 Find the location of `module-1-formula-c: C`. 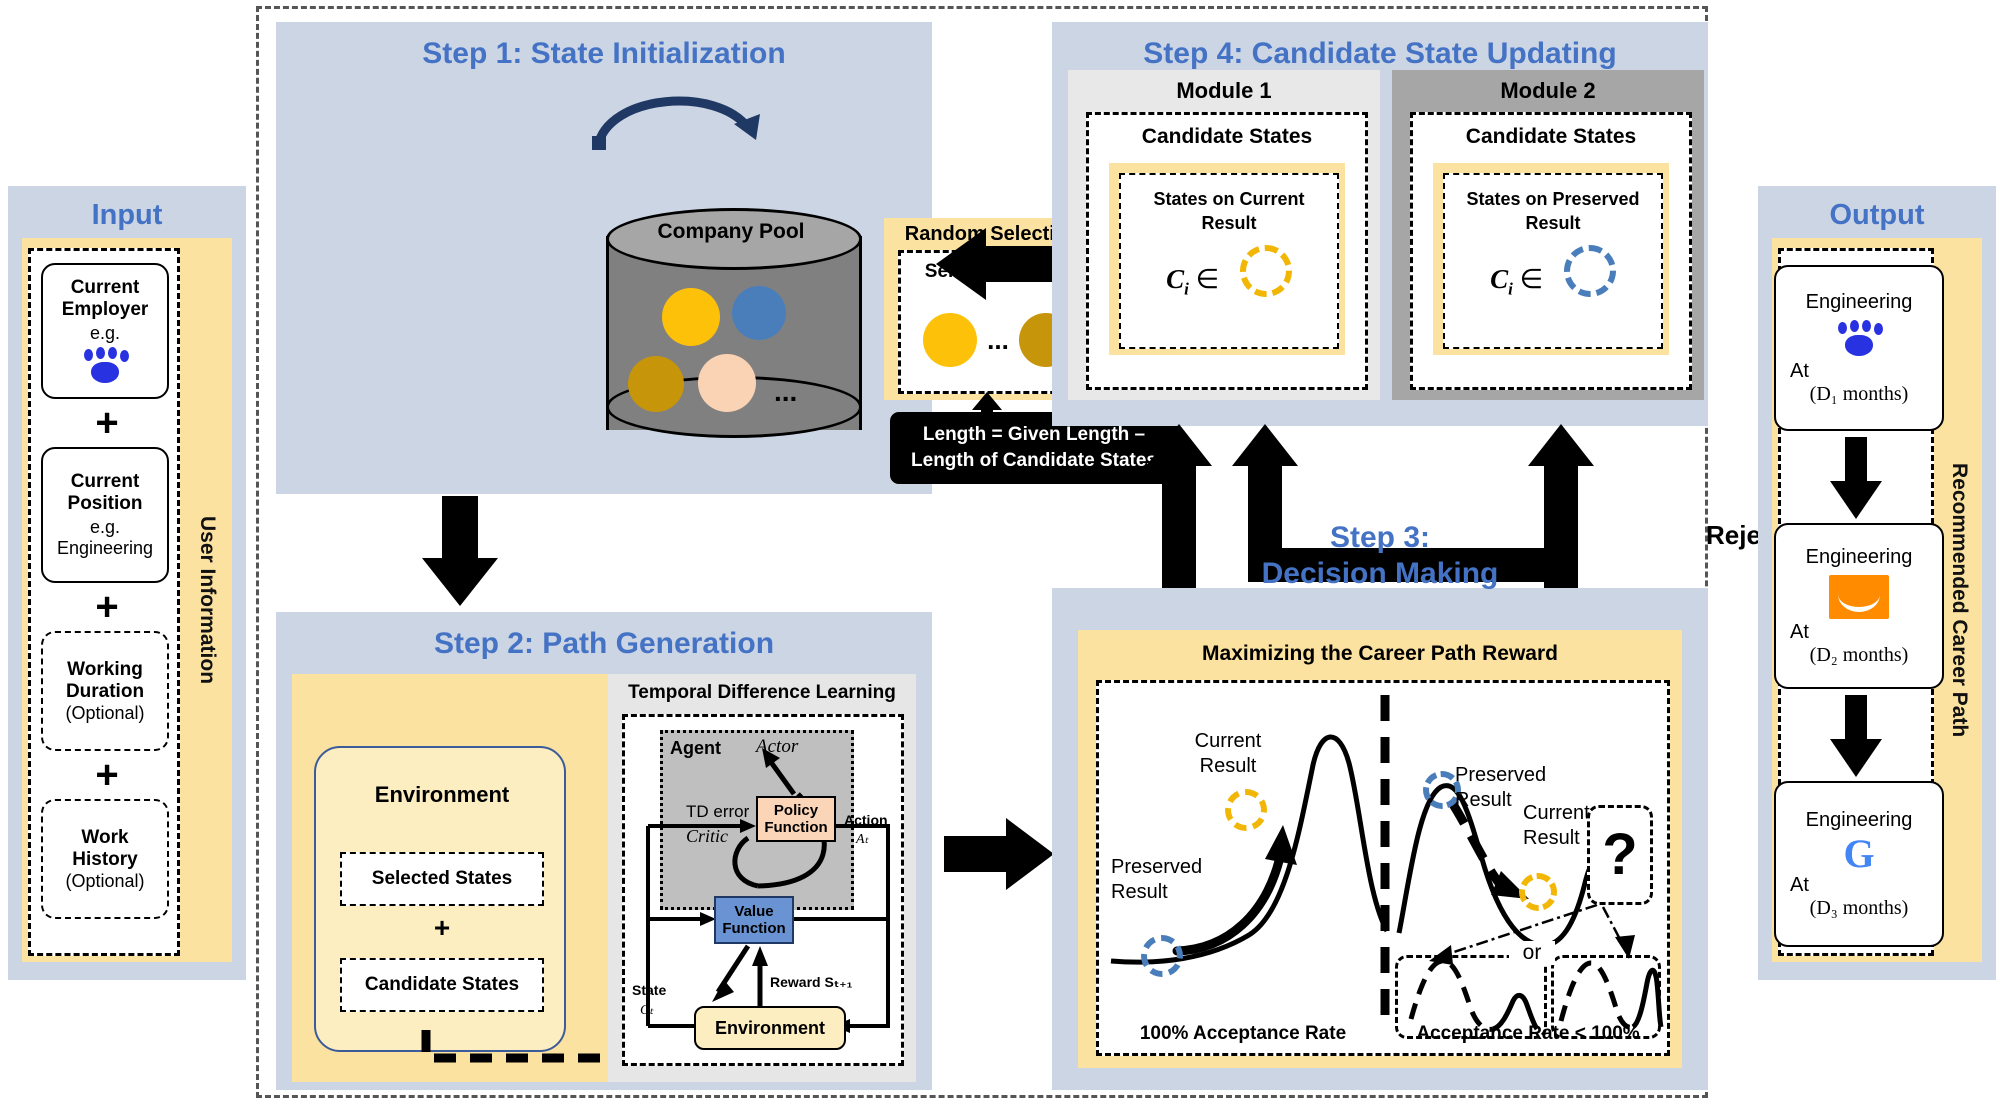

module-1-formula-c: C is located at coordinates (1175, 279).